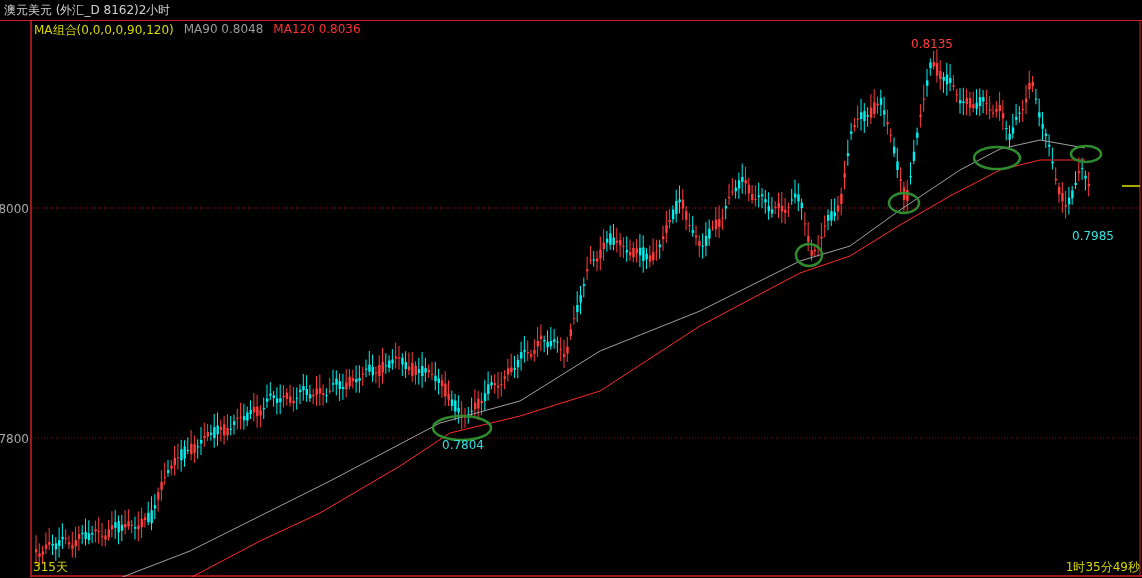 The width and height of the screenshot is (1142, 578). Describe the element at coordinates (50, 567) in the screenshot. I see `bar-count: 315天` at that location.